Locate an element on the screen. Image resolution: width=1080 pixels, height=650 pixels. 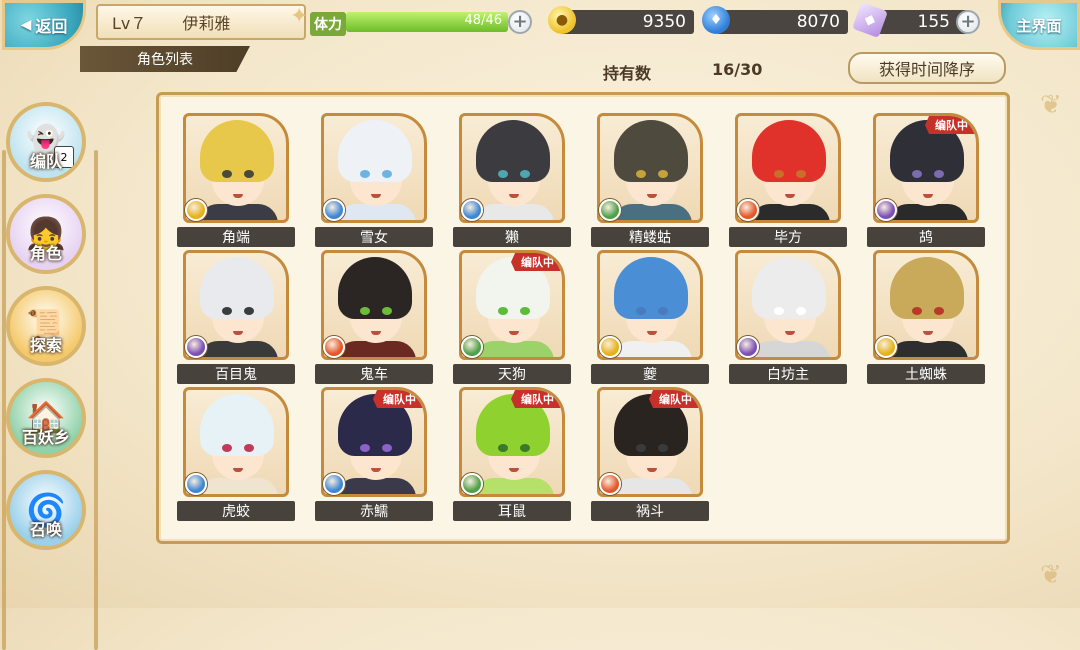
sidebar-item-explore: 📜 探索 is located at coordinates (46, 326).